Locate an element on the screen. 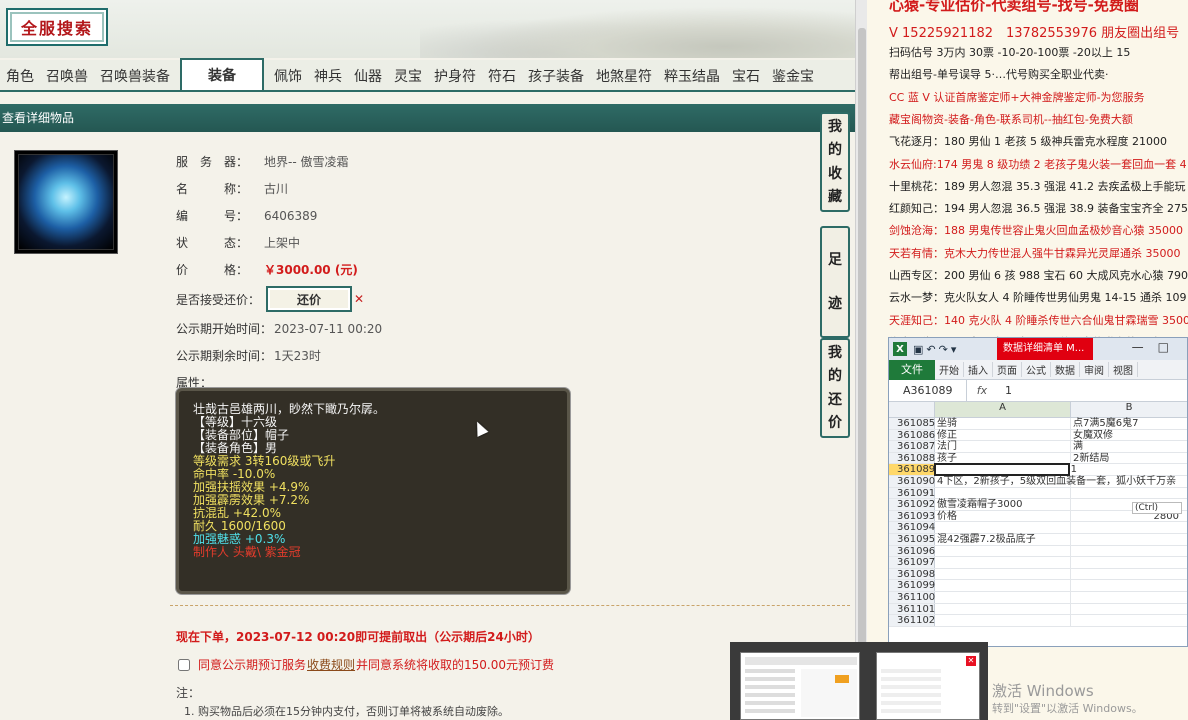 The height and width of the screenshot is (720, 1188). tab-3: 装备 is located at coordinates (222, 74).